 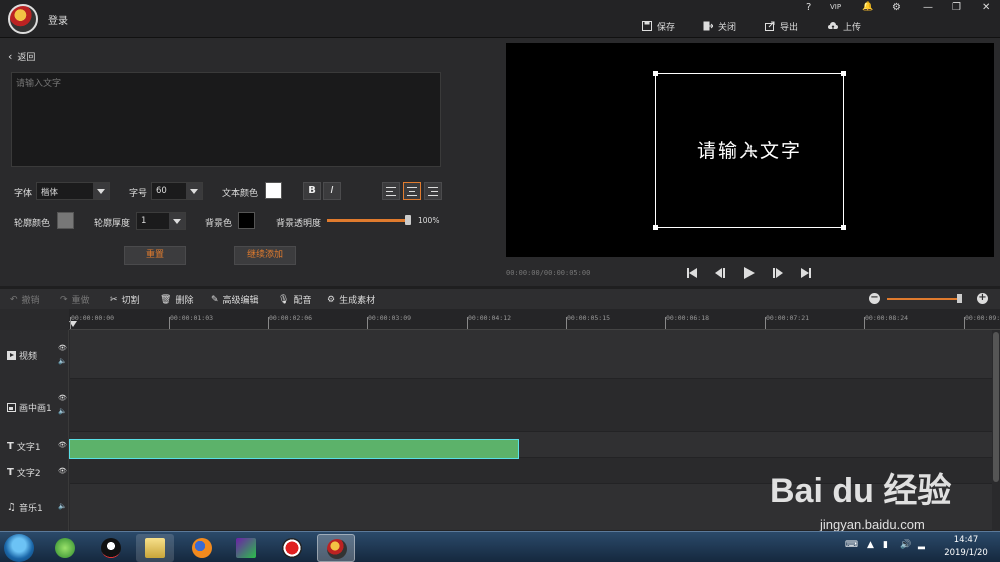 I want to click on align-right-button, so click(x=433, y=191).